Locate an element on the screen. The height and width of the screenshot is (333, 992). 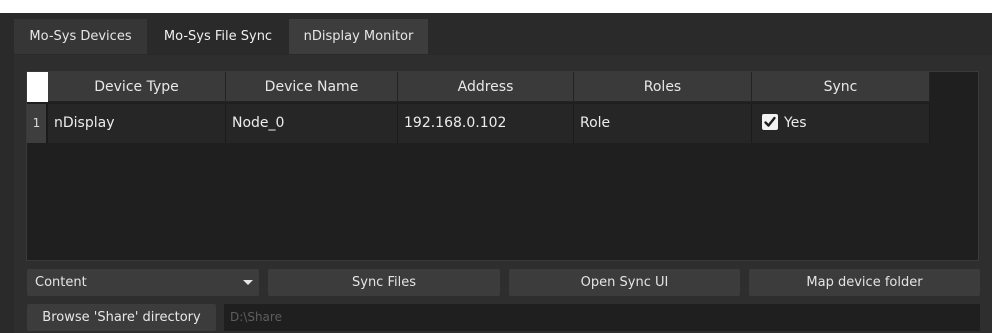
share-path-field: D:\Share is located at coordinates (602, 317).